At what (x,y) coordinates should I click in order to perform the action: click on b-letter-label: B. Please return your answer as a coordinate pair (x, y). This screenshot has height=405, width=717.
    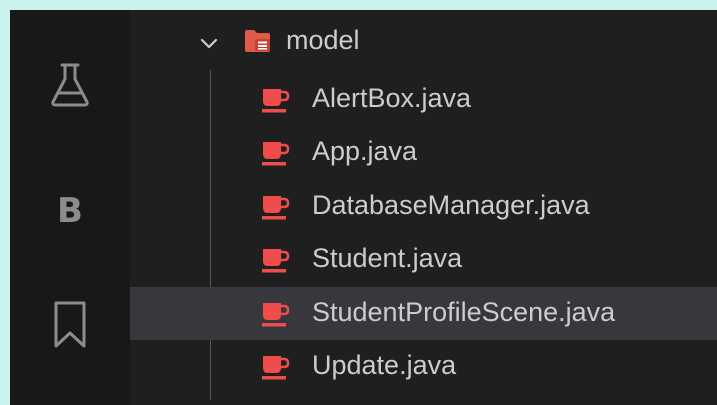
    Looking at the image, I should click on (70, 211).